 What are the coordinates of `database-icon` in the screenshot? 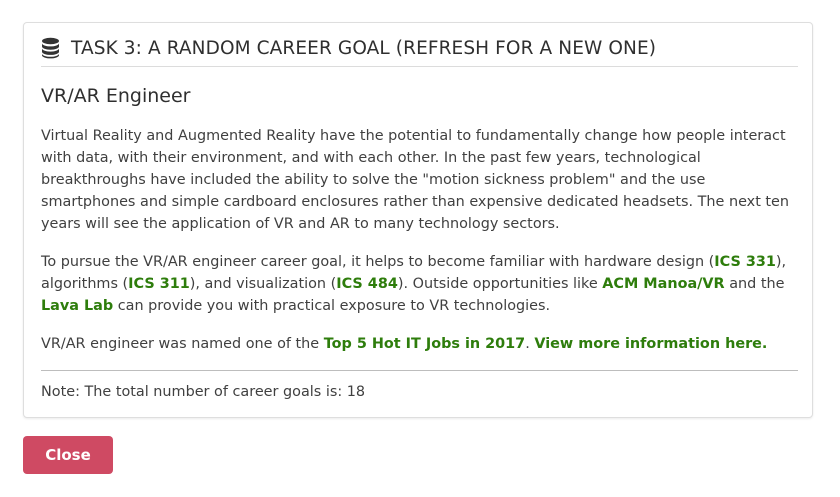 It's located at (50, 48).